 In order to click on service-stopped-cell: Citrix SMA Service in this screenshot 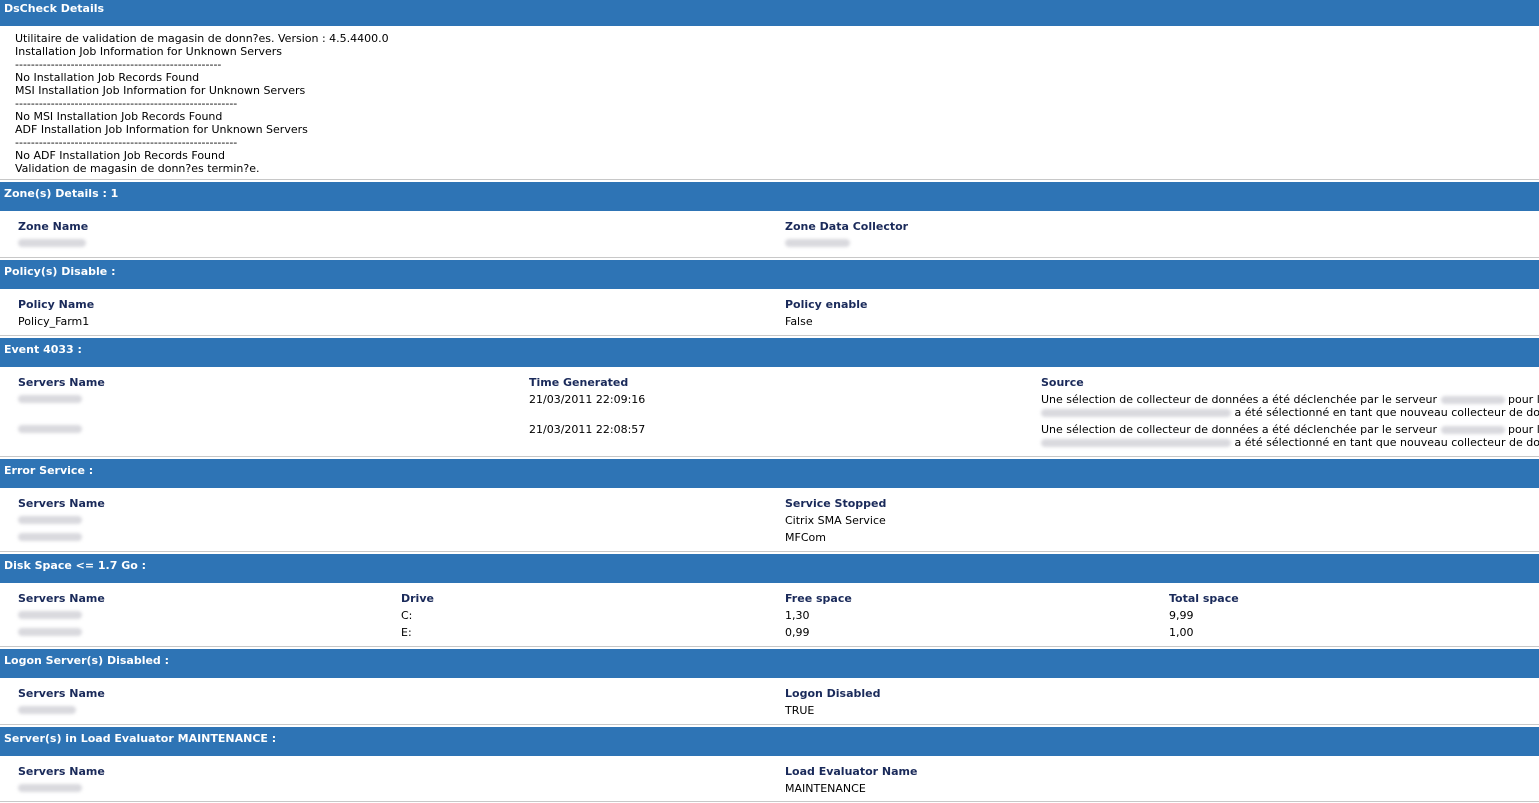, I will do `click(835, 520)`.